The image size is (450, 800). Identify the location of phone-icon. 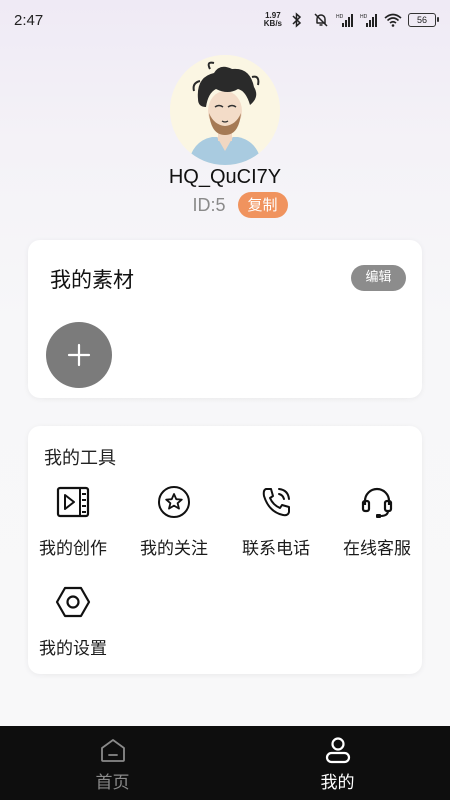
(276, 502).